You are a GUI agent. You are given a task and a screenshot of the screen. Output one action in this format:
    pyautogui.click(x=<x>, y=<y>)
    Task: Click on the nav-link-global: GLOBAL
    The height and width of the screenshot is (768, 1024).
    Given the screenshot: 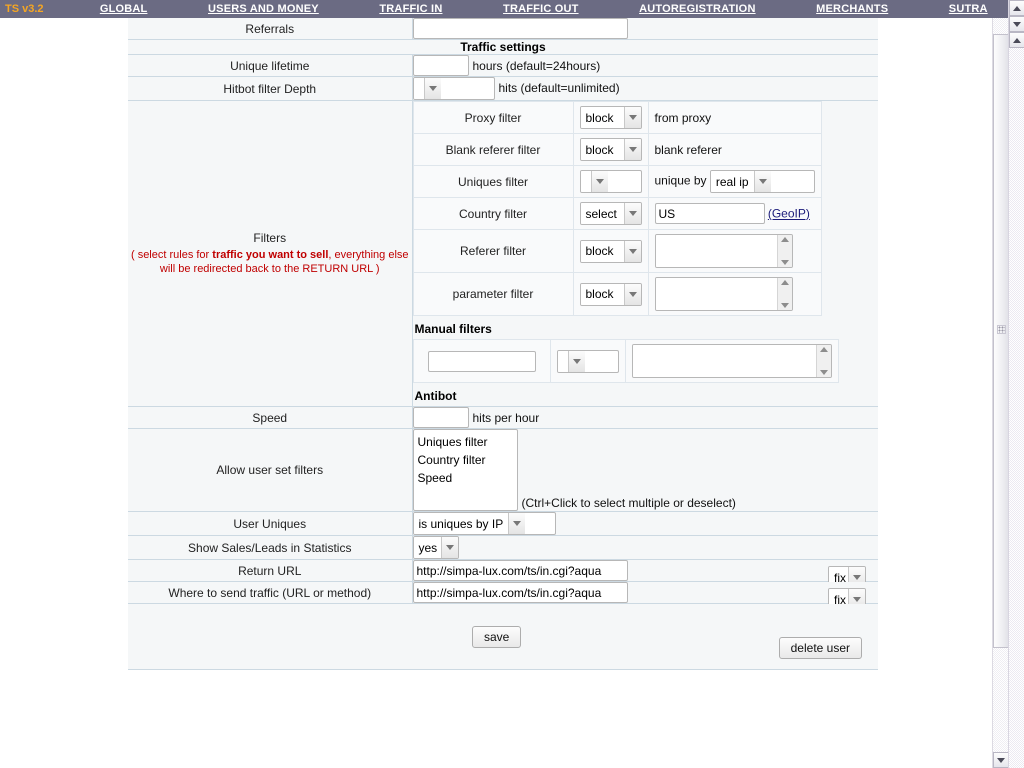 What is the action you would take?
    pyautogui.click(x=124, y=9)
    